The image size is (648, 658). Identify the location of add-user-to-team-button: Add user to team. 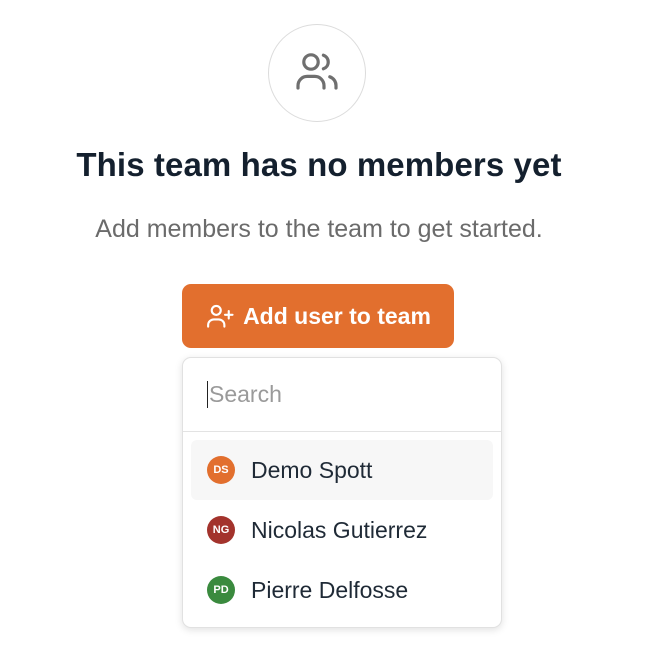
(318, 316).